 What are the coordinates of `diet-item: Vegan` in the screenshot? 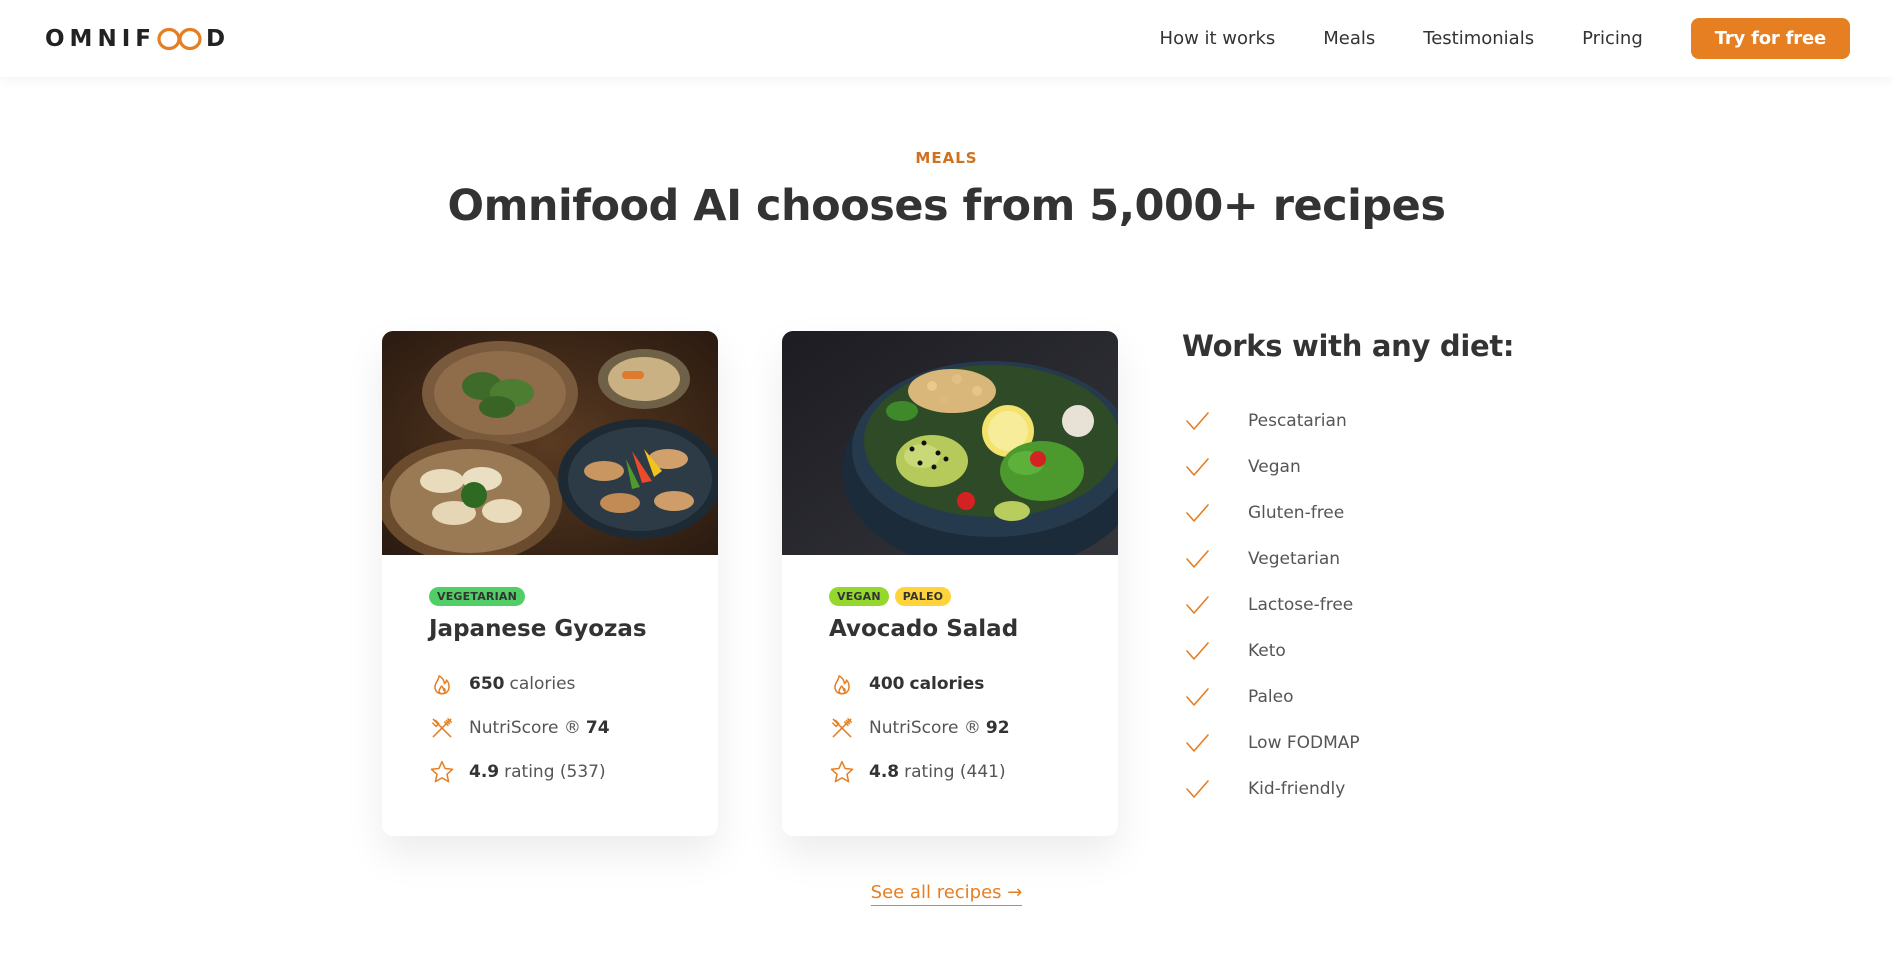 It's located at (1271, 467).